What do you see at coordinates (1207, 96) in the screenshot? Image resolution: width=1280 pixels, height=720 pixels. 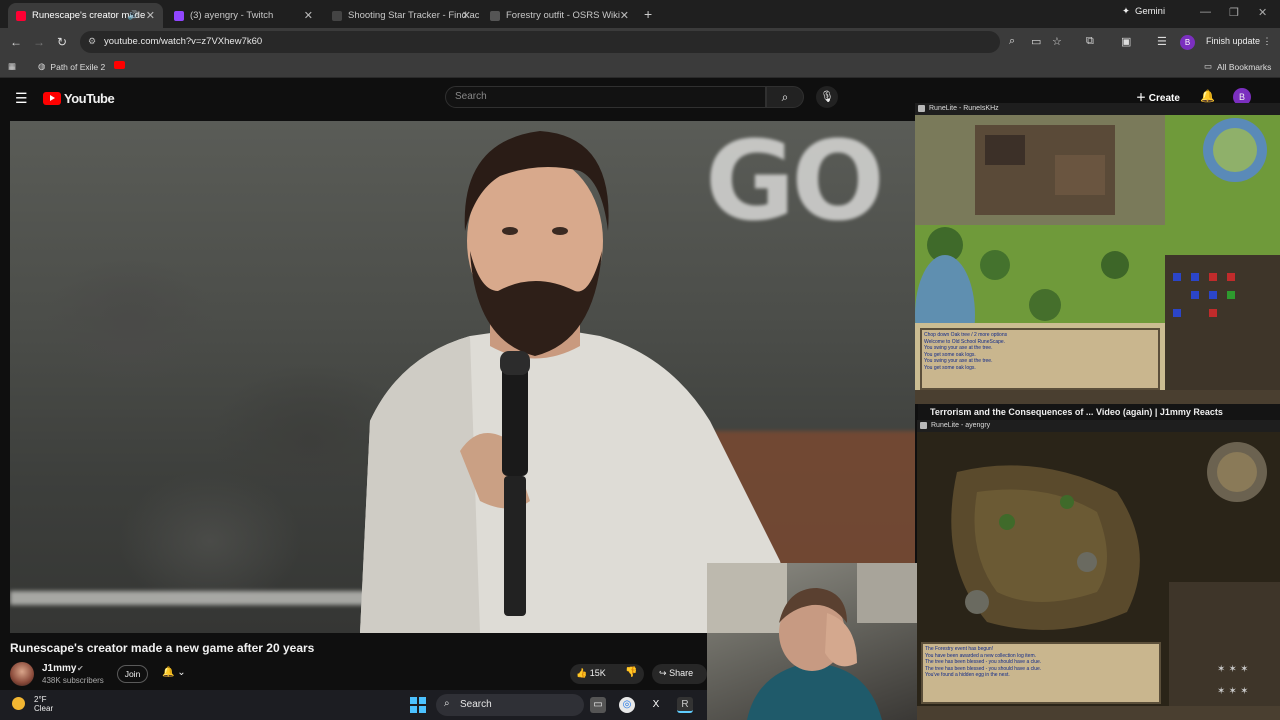 I see `notifications-bell-icon: 🔔` at bounding box center [1207, 96].